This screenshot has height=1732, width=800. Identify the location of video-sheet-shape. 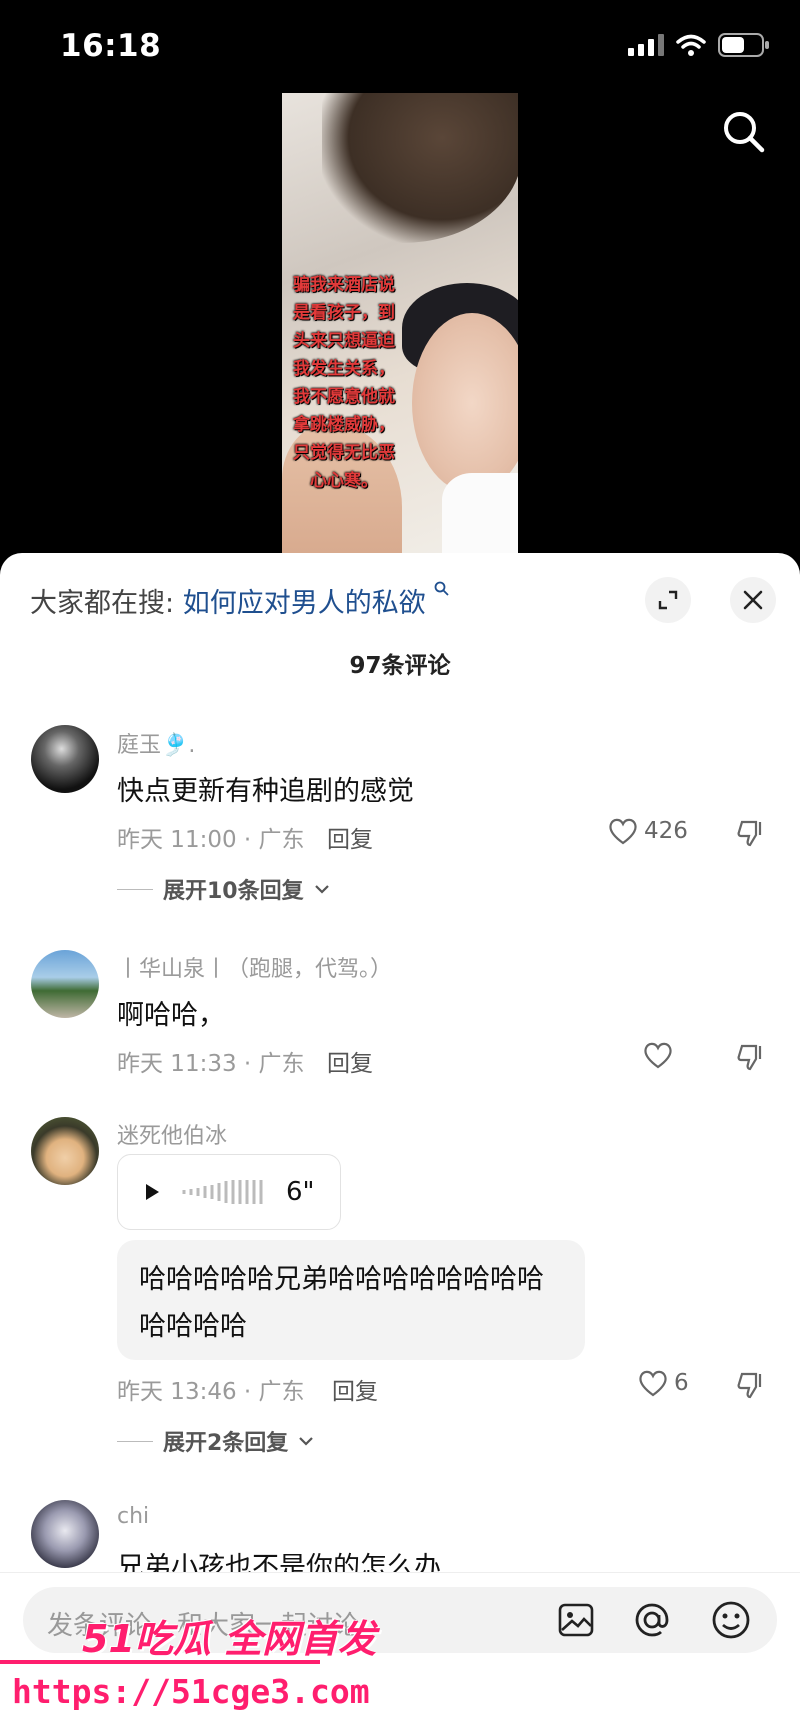
(480, 513).